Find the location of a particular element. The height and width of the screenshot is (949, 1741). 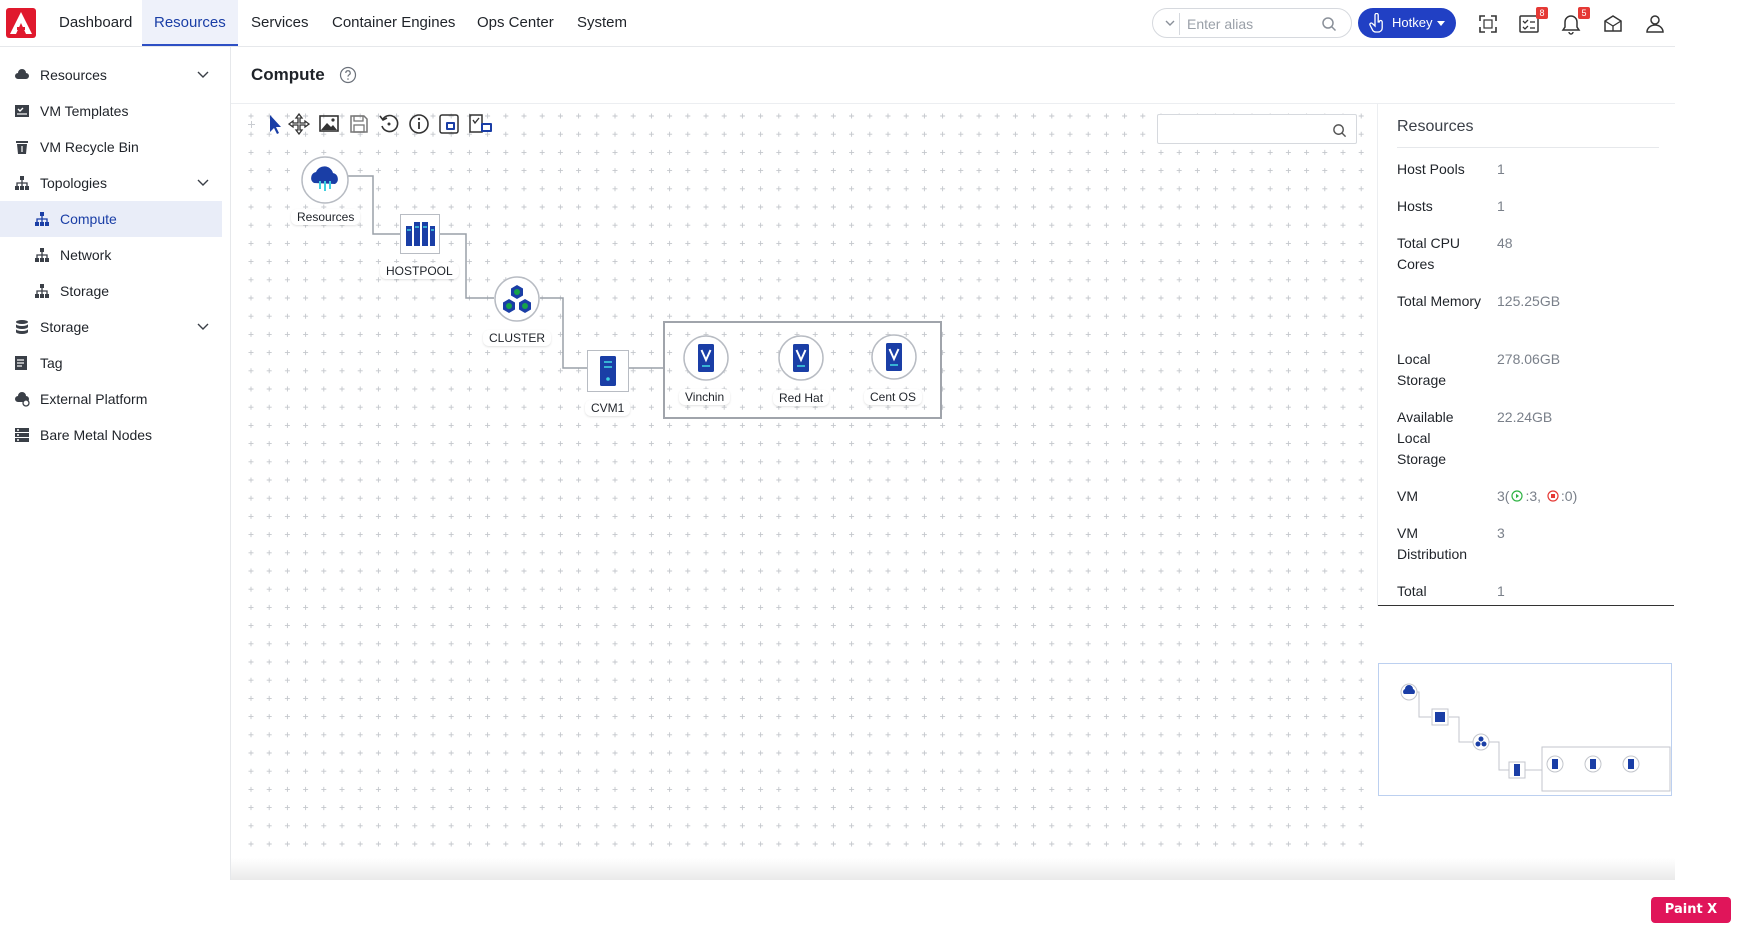

sidebar-item-storage: Storage is located at coordinates (111, 327).